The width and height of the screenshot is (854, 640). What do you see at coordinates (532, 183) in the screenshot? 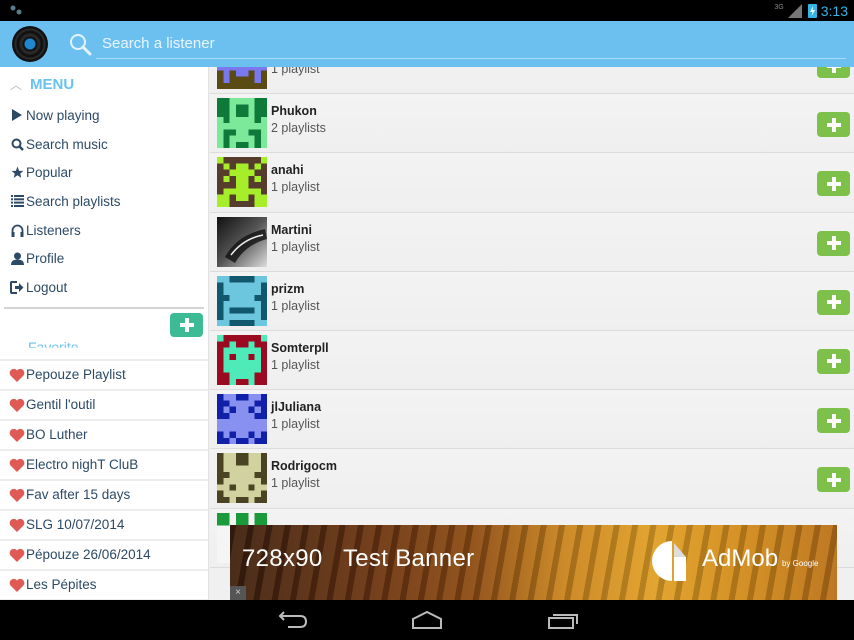
I see `listener-row: anahi 1 playlist` at bounding box center [532, 183].